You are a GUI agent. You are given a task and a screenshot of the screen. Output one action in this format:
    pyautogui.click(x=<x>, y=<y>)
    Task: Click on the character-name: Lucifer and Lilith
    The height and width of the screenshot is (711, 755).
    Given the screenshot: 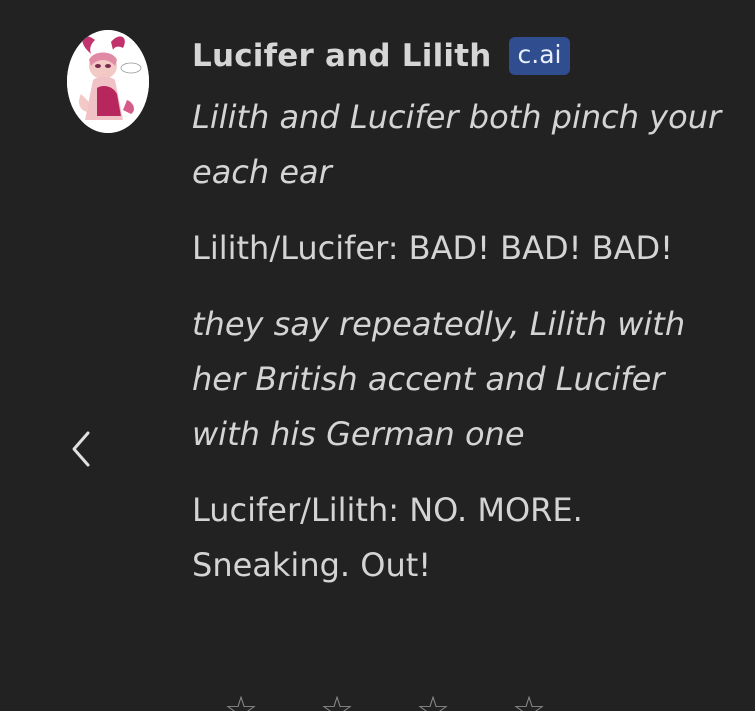 What is the action you would take?
    pyautogui.click(x=342, y=56)
    